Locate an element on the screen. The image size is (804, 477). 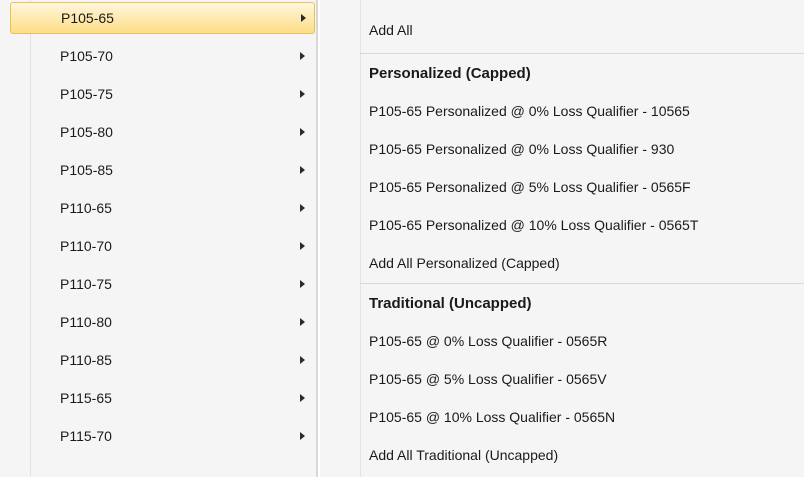
add-all-item: Add All is located at coordinates (391, 30).